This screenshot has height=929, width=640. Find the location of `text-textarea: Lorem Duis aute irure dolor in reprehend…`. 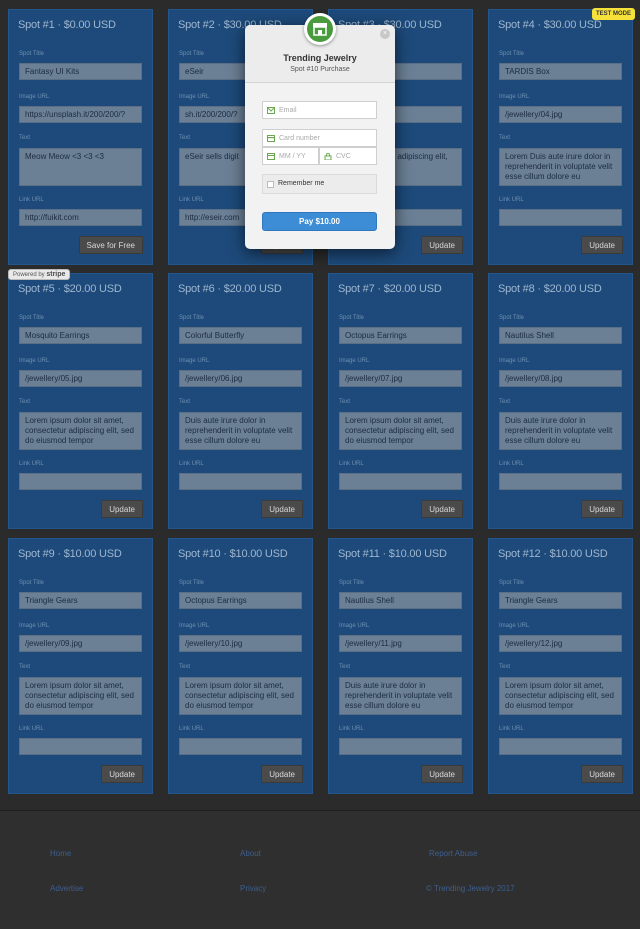

text-textarea: Lorem Duis aute irure dolor in reprehend… is located at coordinates (560, 167).